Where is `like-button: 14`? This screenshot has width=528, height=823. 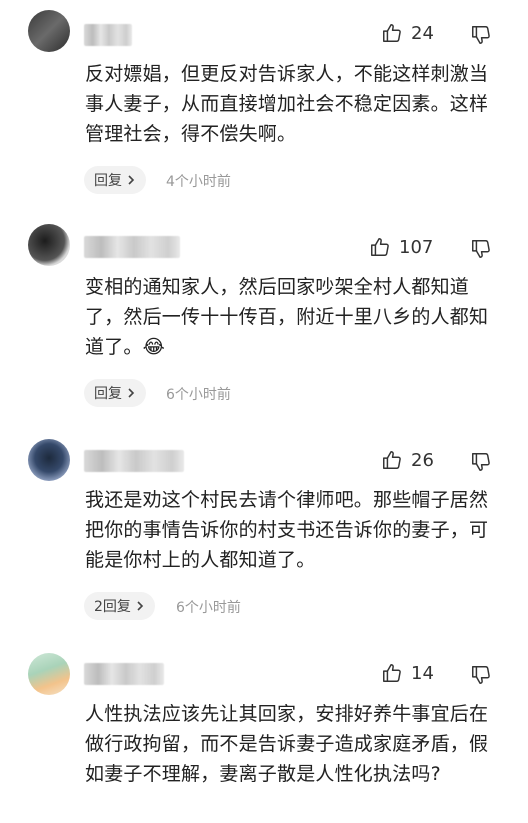 like-button: 14 is located at coordinates (407, 673).